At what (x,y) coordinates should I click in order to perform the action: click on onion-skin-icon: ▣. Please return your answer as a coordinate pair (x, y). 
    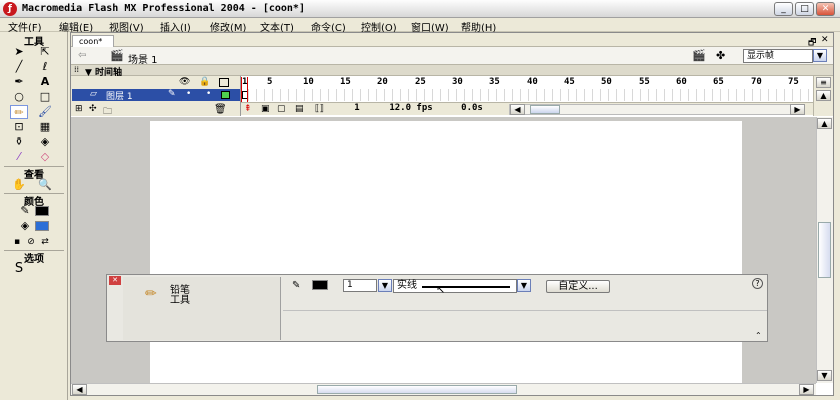
    Looking at the image, I should click on (265, 109).